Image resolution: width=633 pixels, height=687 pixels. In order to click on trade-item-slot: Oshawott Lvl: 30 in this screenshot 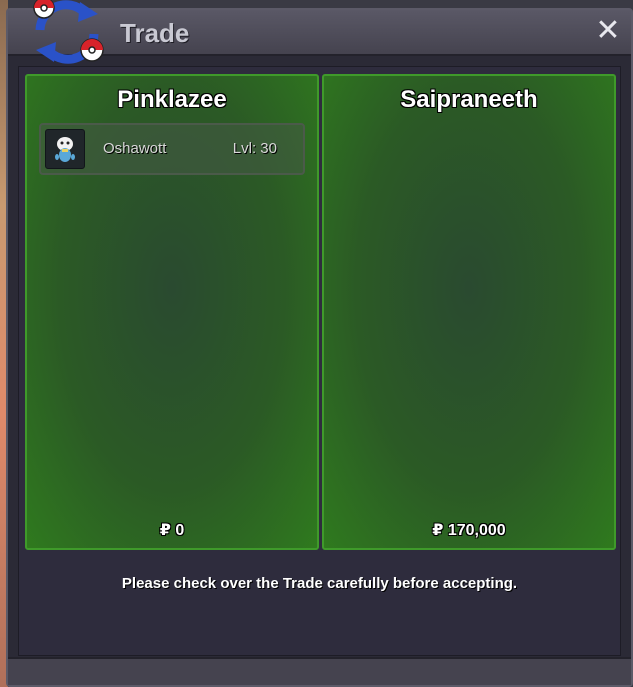, I will do `click(172, 149)`.